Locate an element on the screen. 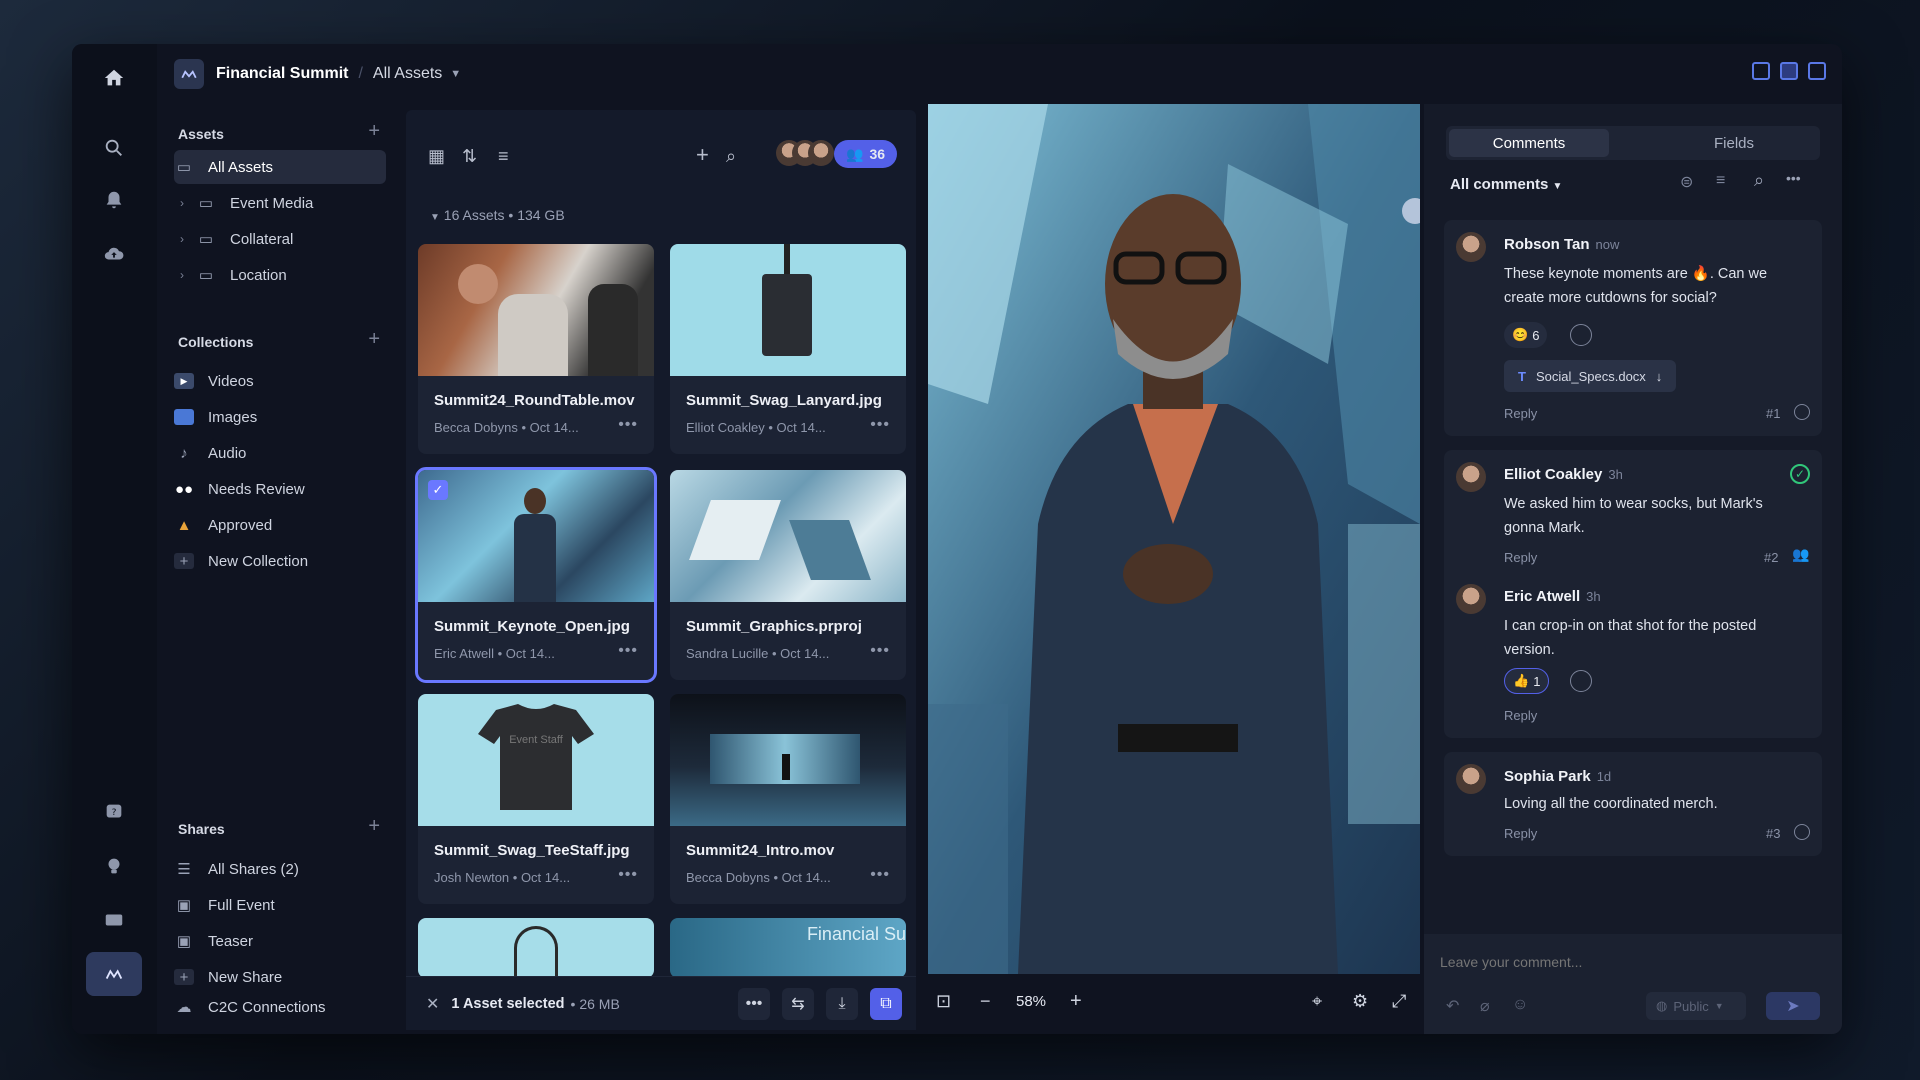  filter-lines-icon: ≡ is located at coordinates (503, 156).